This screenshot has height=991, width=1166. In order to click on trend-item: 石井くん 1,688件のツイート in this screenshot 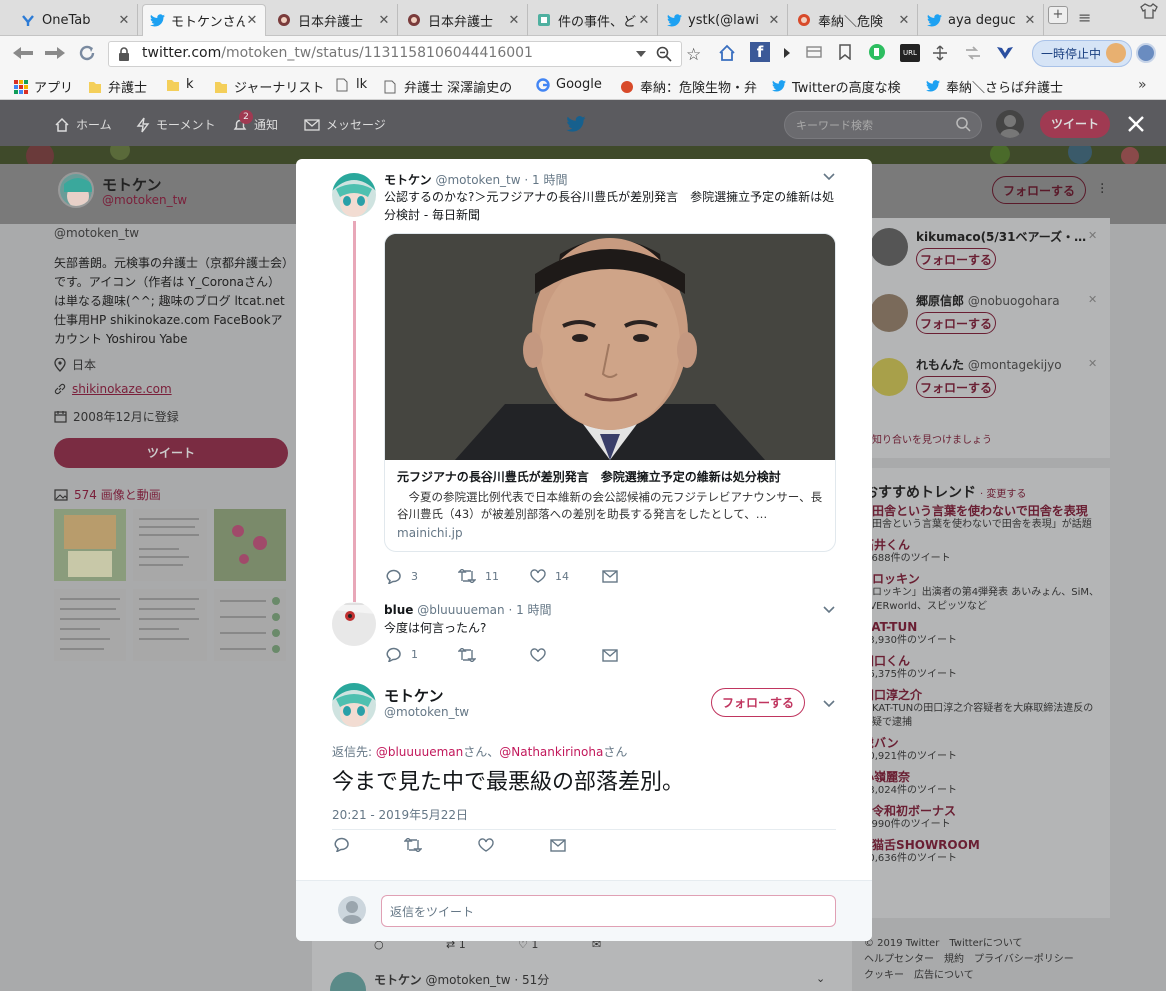, I will do `click(982, 552)`.